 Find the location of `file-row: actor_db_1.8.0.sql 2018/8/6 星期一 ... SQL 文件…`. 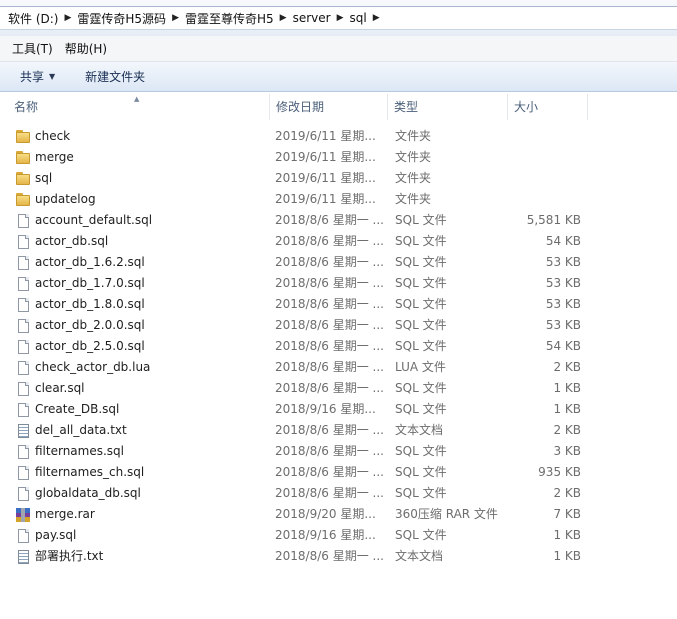

file-row: actor_db_1.8.0.sql 2018/8/6 星期一 ... SQL 文件… is located at coordinates (338, 304).